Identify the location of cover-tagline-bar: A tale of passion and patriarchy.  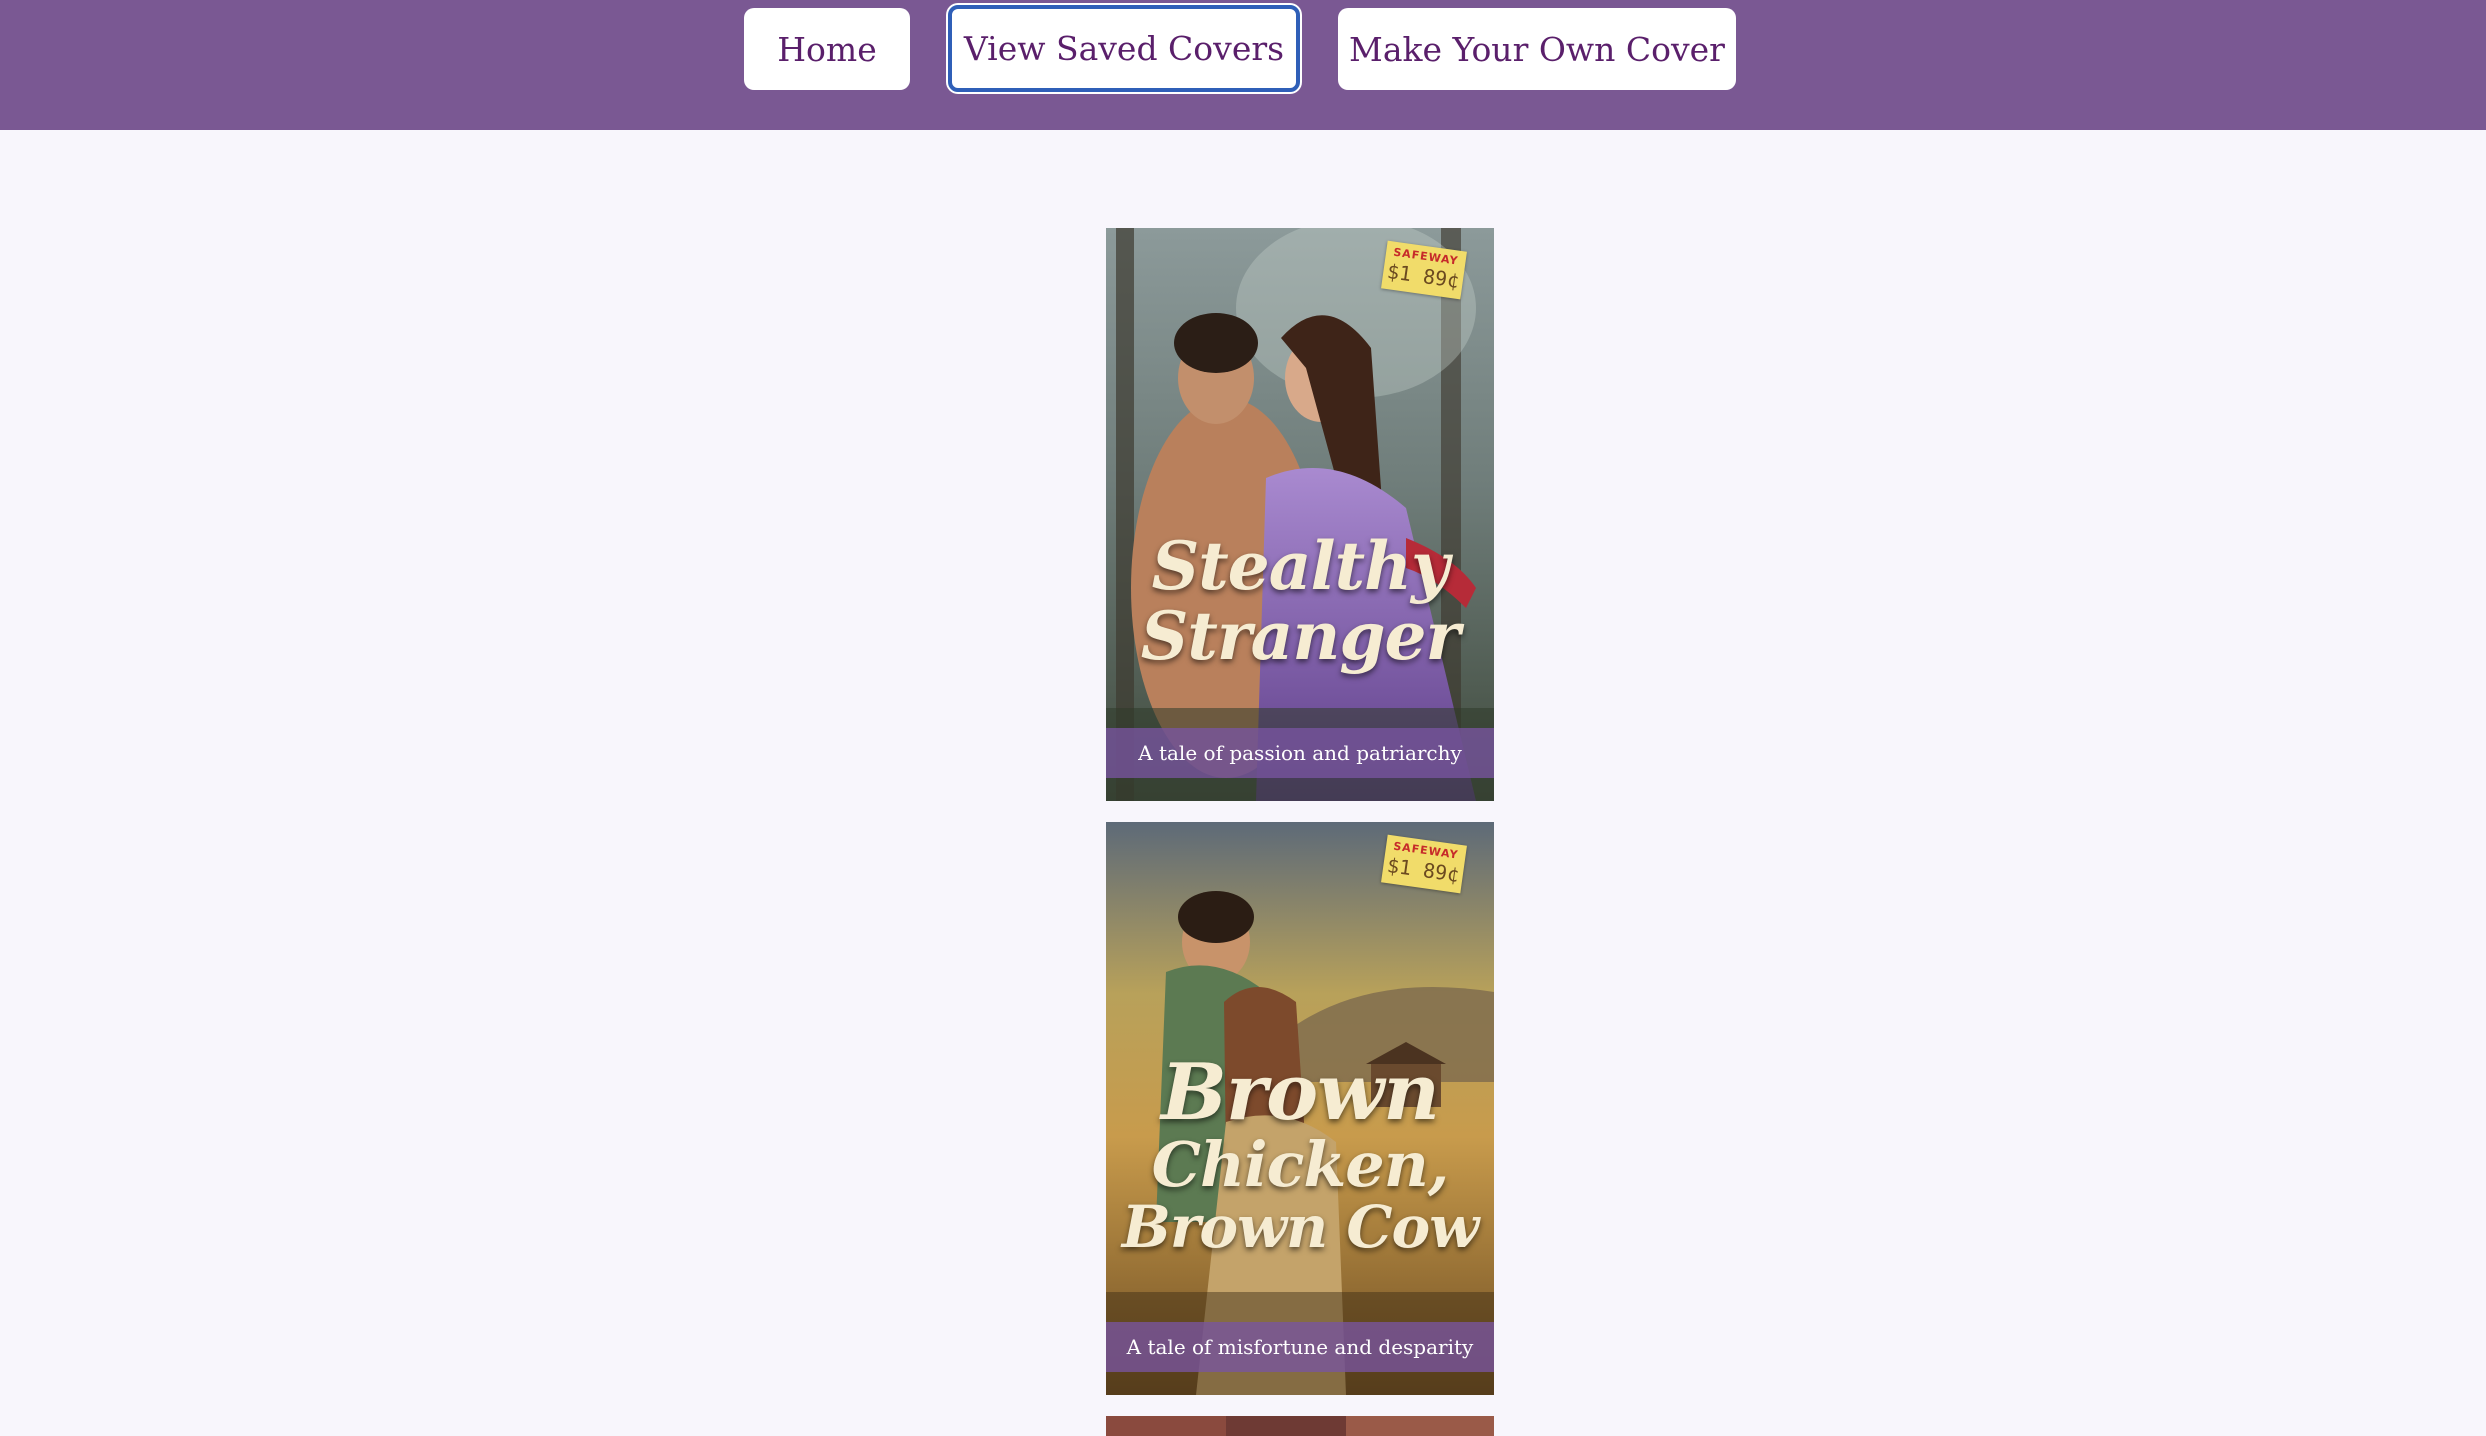
(1300, 753).